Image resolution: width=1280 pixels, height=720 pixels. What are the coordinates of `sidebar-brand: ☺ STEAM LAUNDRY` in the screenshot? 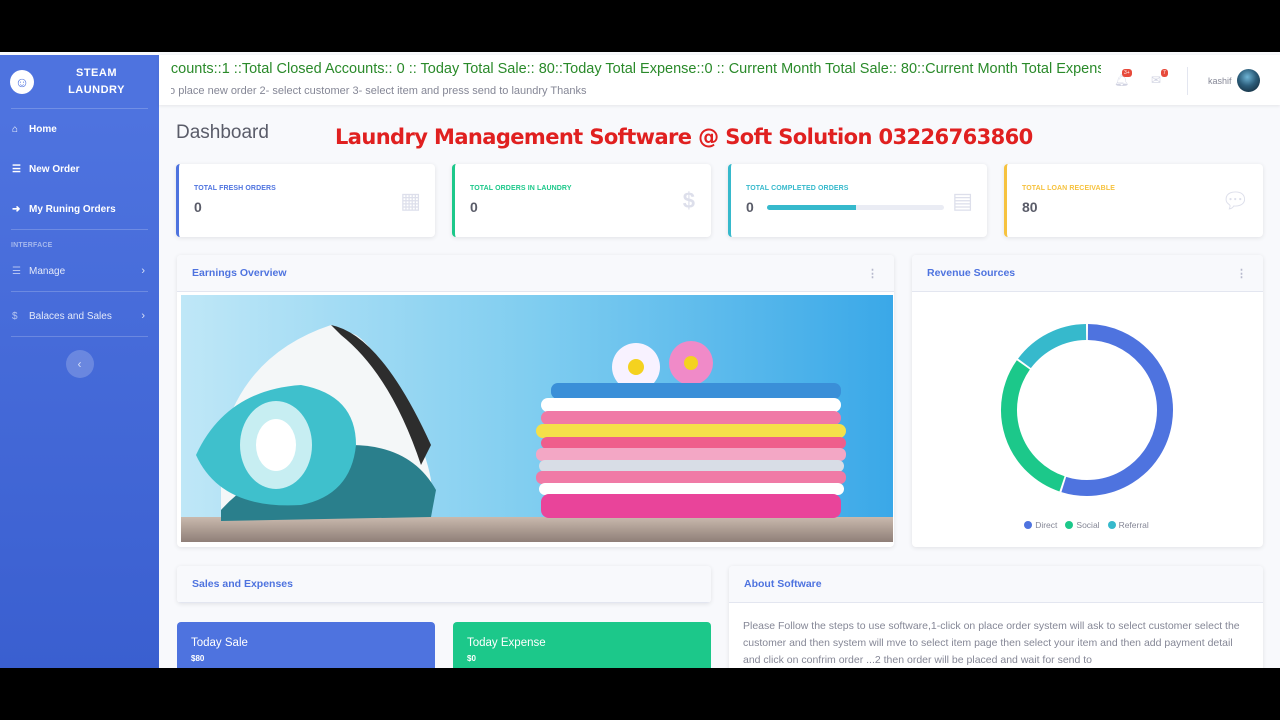 It's located at (79, 81).